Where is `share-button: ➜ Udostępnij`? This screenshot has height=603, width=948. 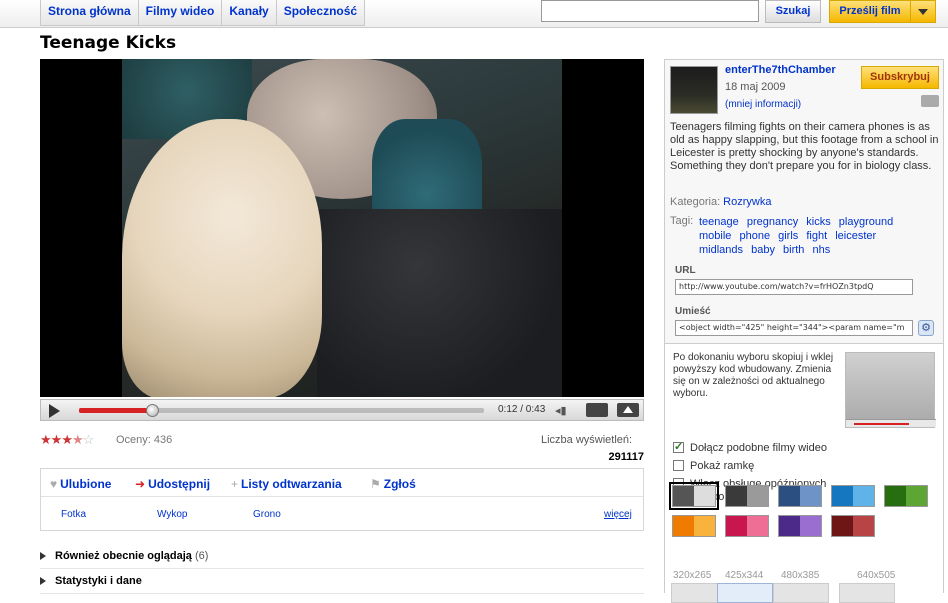 share-button: ➜ Udostępnij is located at coordinates (172, 484).